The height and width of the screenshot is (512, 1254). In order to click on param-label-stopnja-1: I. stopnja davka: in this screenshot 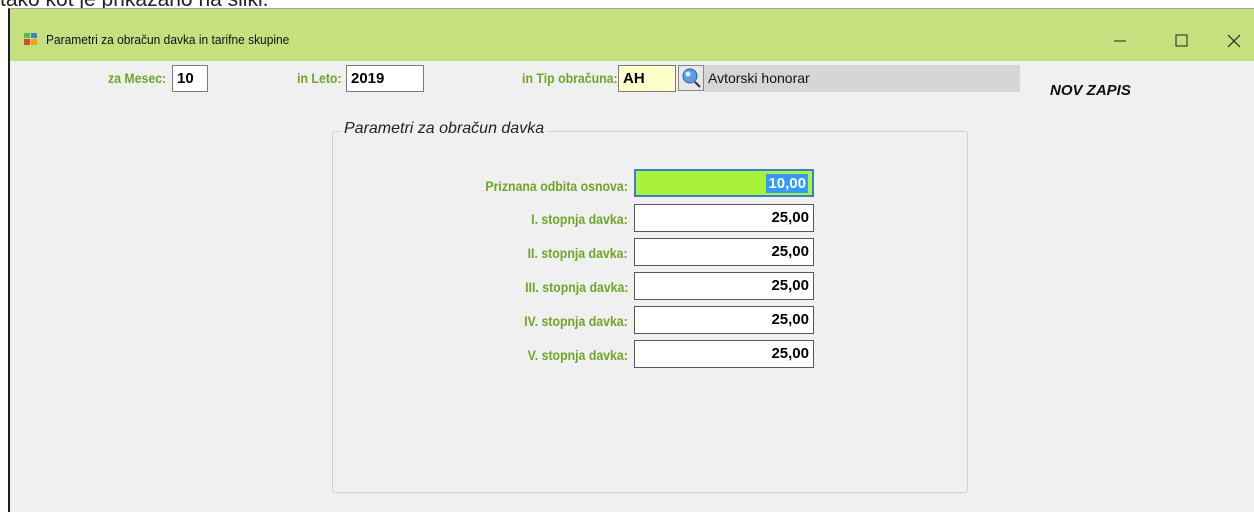, I will do `click(579, 219)`.